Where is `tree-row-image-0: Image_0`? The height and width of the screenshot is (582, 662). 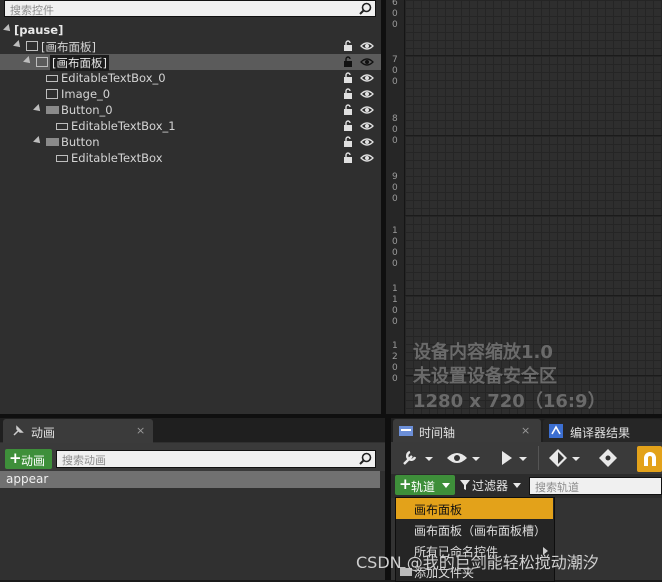 tree-row-image-0: Image_0 is located at coordinates (190, 94).